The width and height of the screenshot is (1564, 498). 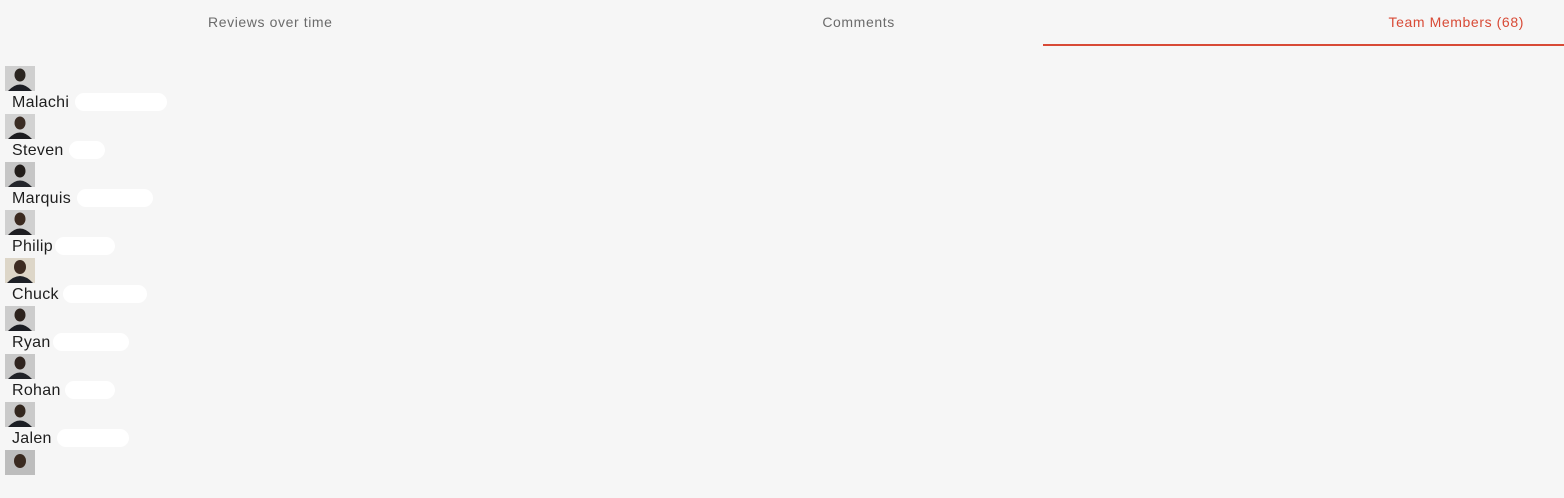 I want to click on member-name: Philip, so click(x=32, y=246).